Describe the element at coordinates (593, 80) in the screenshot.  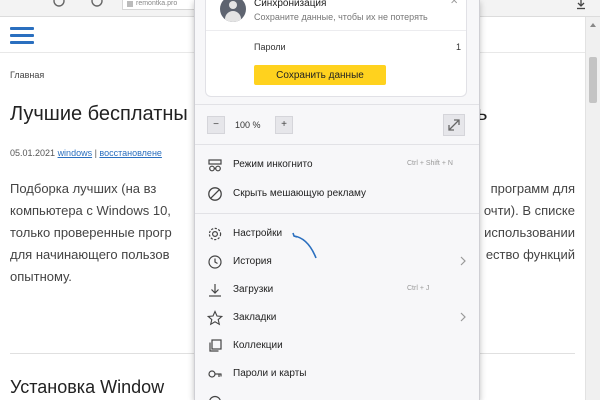
I see `scroll-thumb` at that location.